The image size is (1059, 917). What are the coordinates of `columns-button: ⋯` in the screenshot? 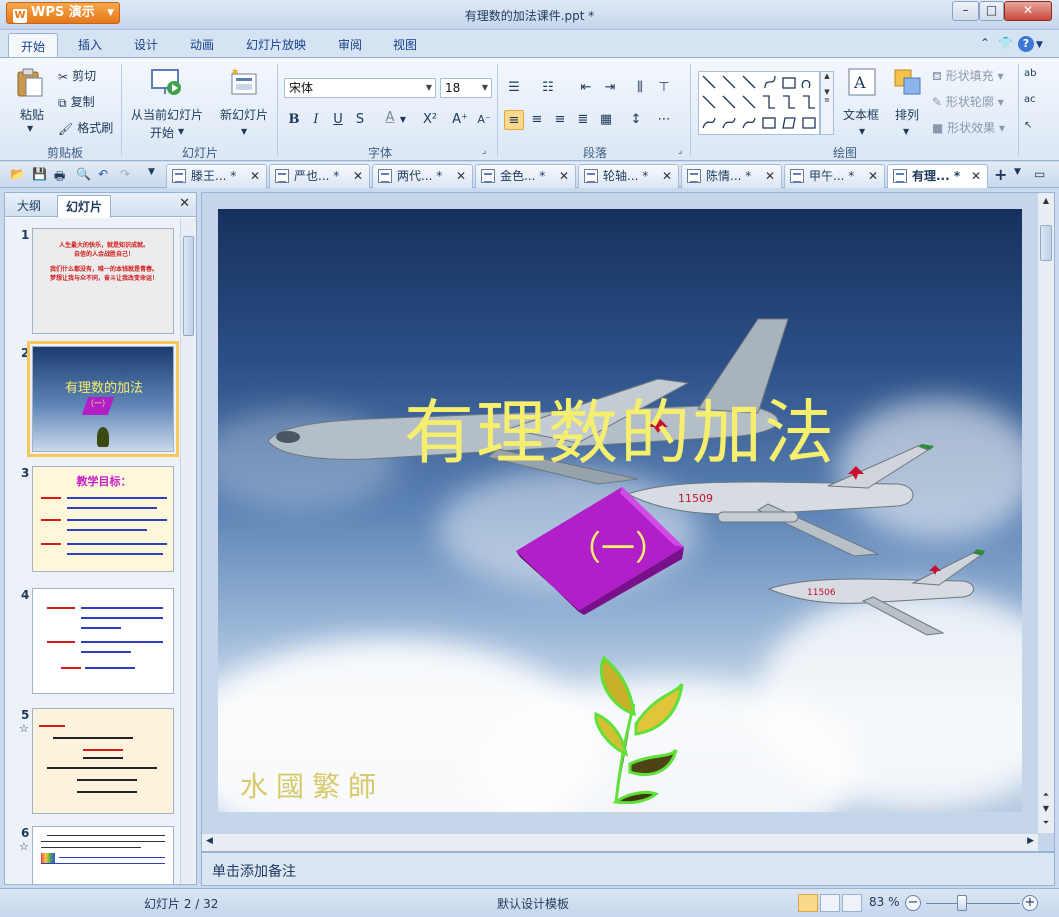 It's located at (664, 120).